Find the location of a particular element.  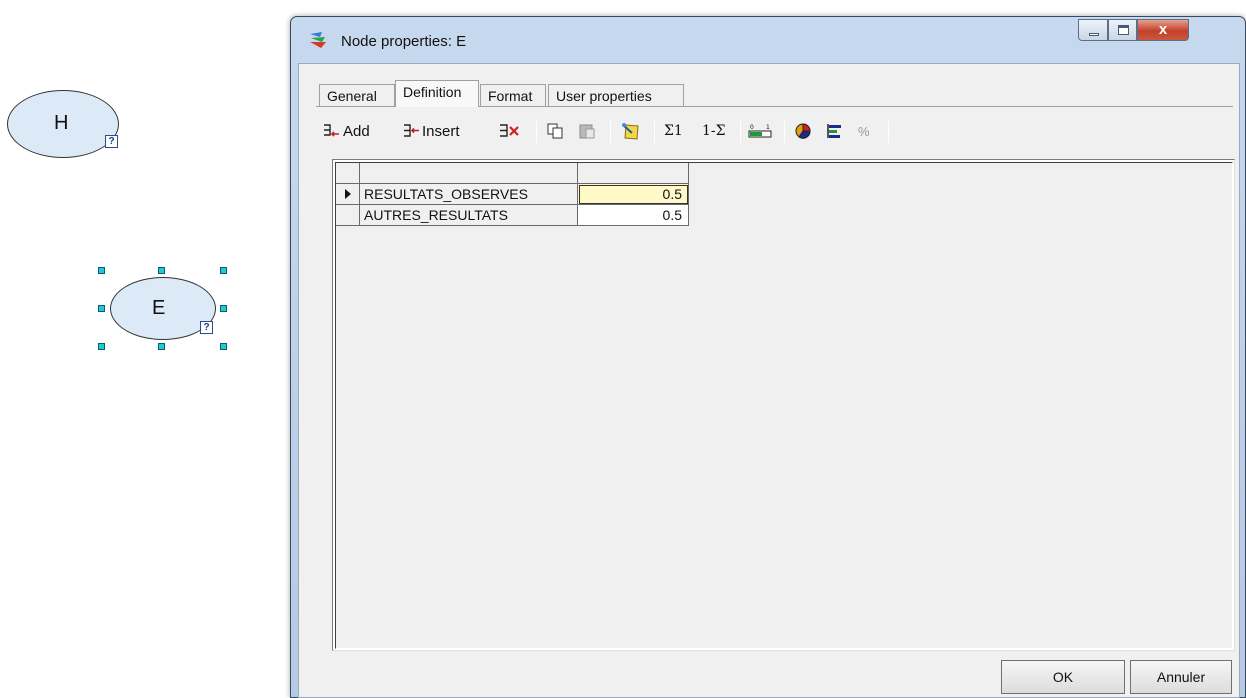

delete-state-button is located at coordinates (513, 131).